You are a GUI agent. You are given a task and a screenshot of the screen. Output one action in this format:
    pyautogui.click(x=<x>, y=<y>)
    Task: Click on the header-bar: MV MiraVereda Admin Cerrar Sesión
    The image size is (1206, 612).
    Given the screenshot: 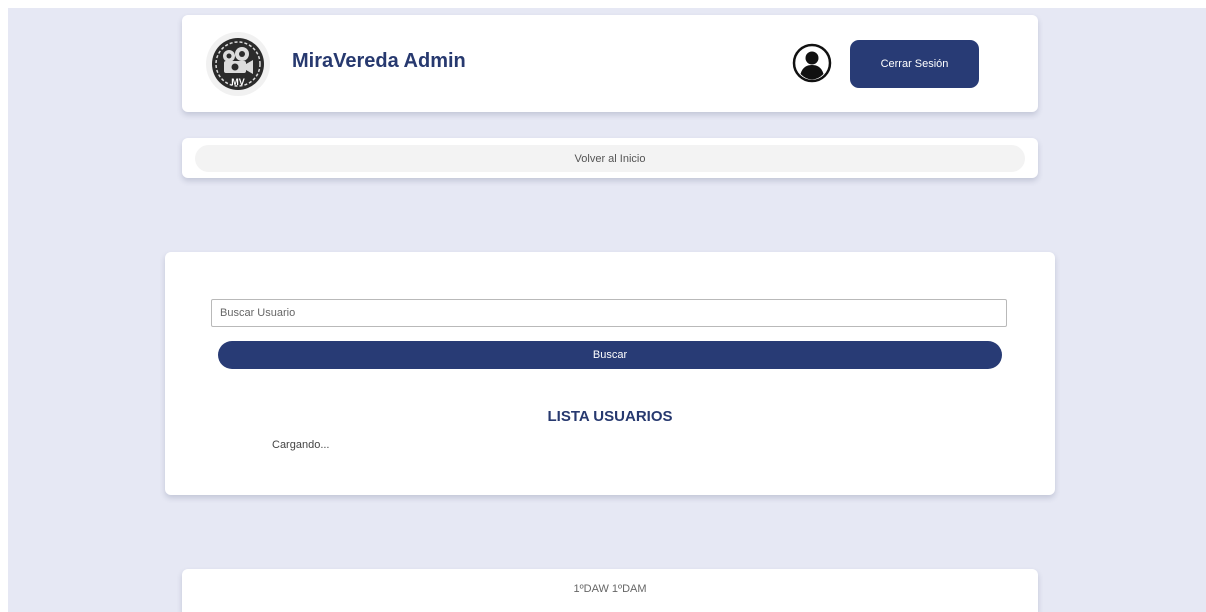 What is the action you would take?
    pyautogui.click(x=610, y=63)
    